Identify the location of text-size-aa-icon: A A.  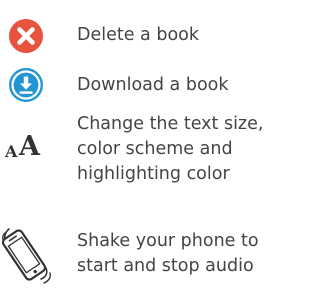
(27, 145).